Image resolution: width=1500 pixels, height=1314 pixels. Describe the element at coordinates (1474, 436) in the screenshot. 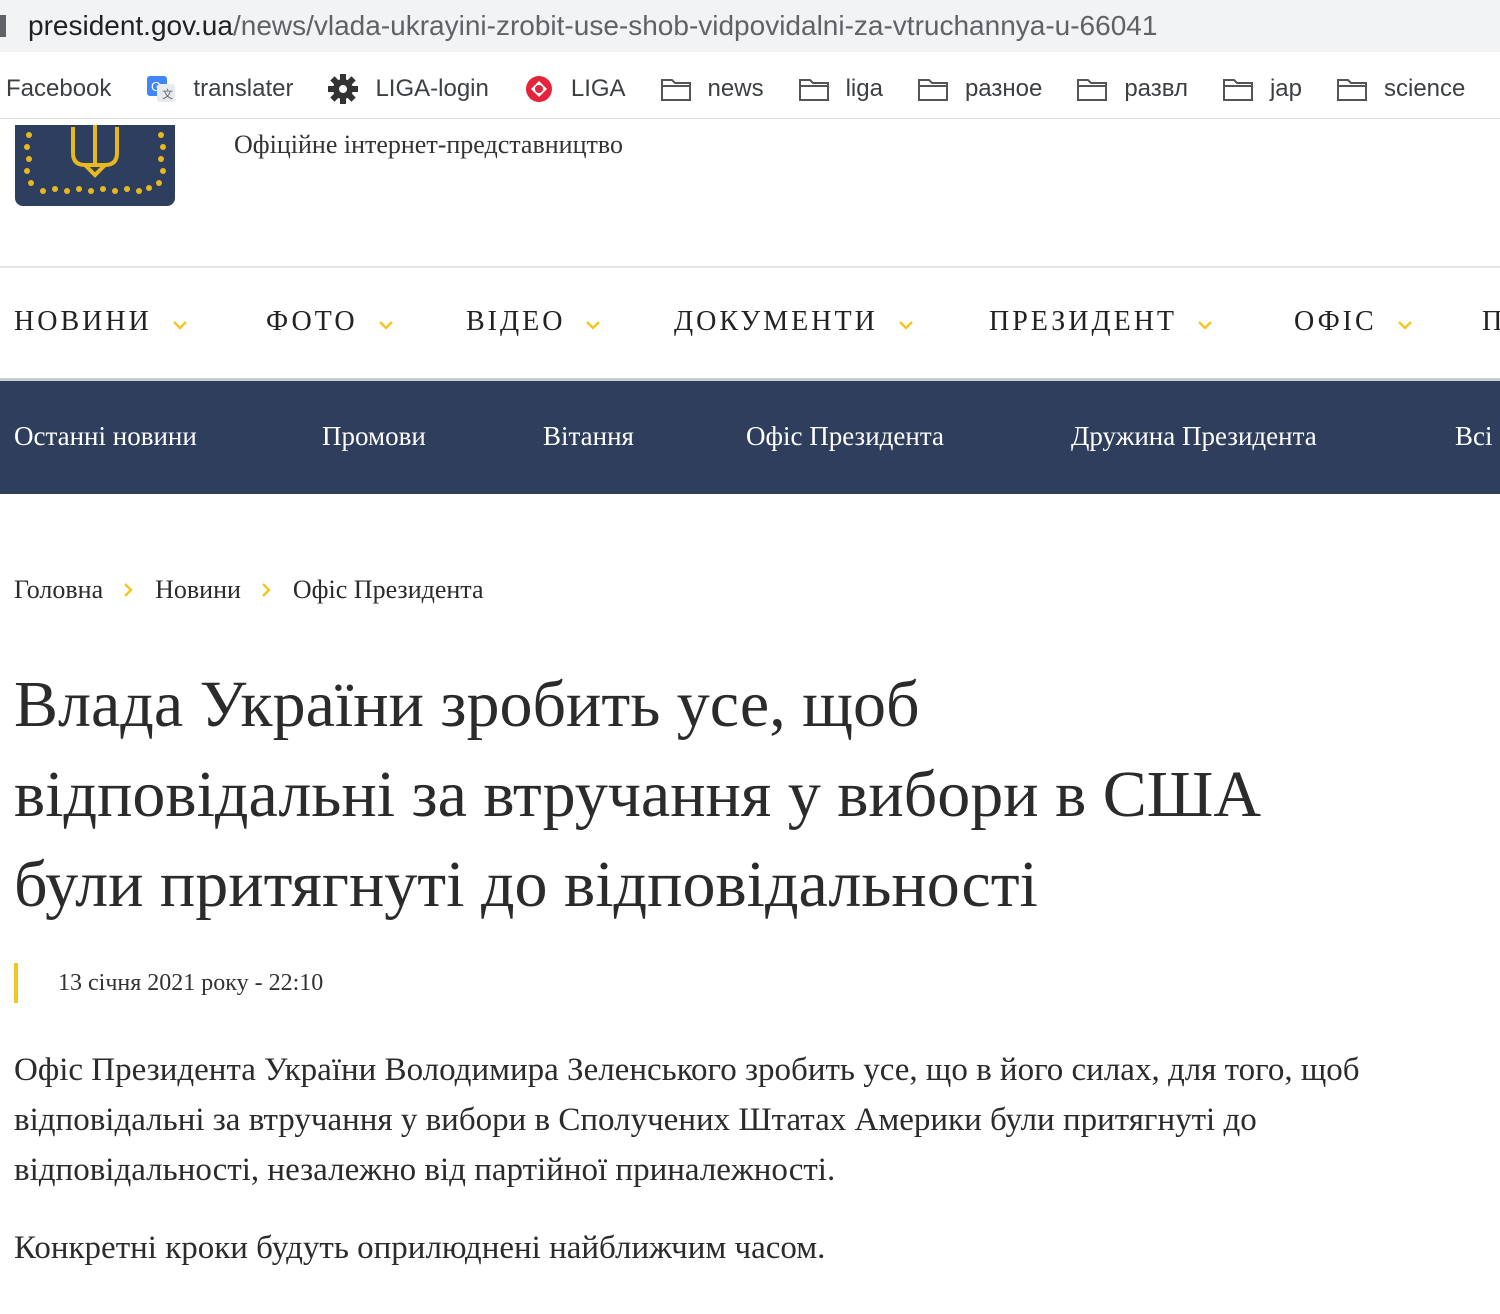

I see `subnav-item-all: Всі` at that location.